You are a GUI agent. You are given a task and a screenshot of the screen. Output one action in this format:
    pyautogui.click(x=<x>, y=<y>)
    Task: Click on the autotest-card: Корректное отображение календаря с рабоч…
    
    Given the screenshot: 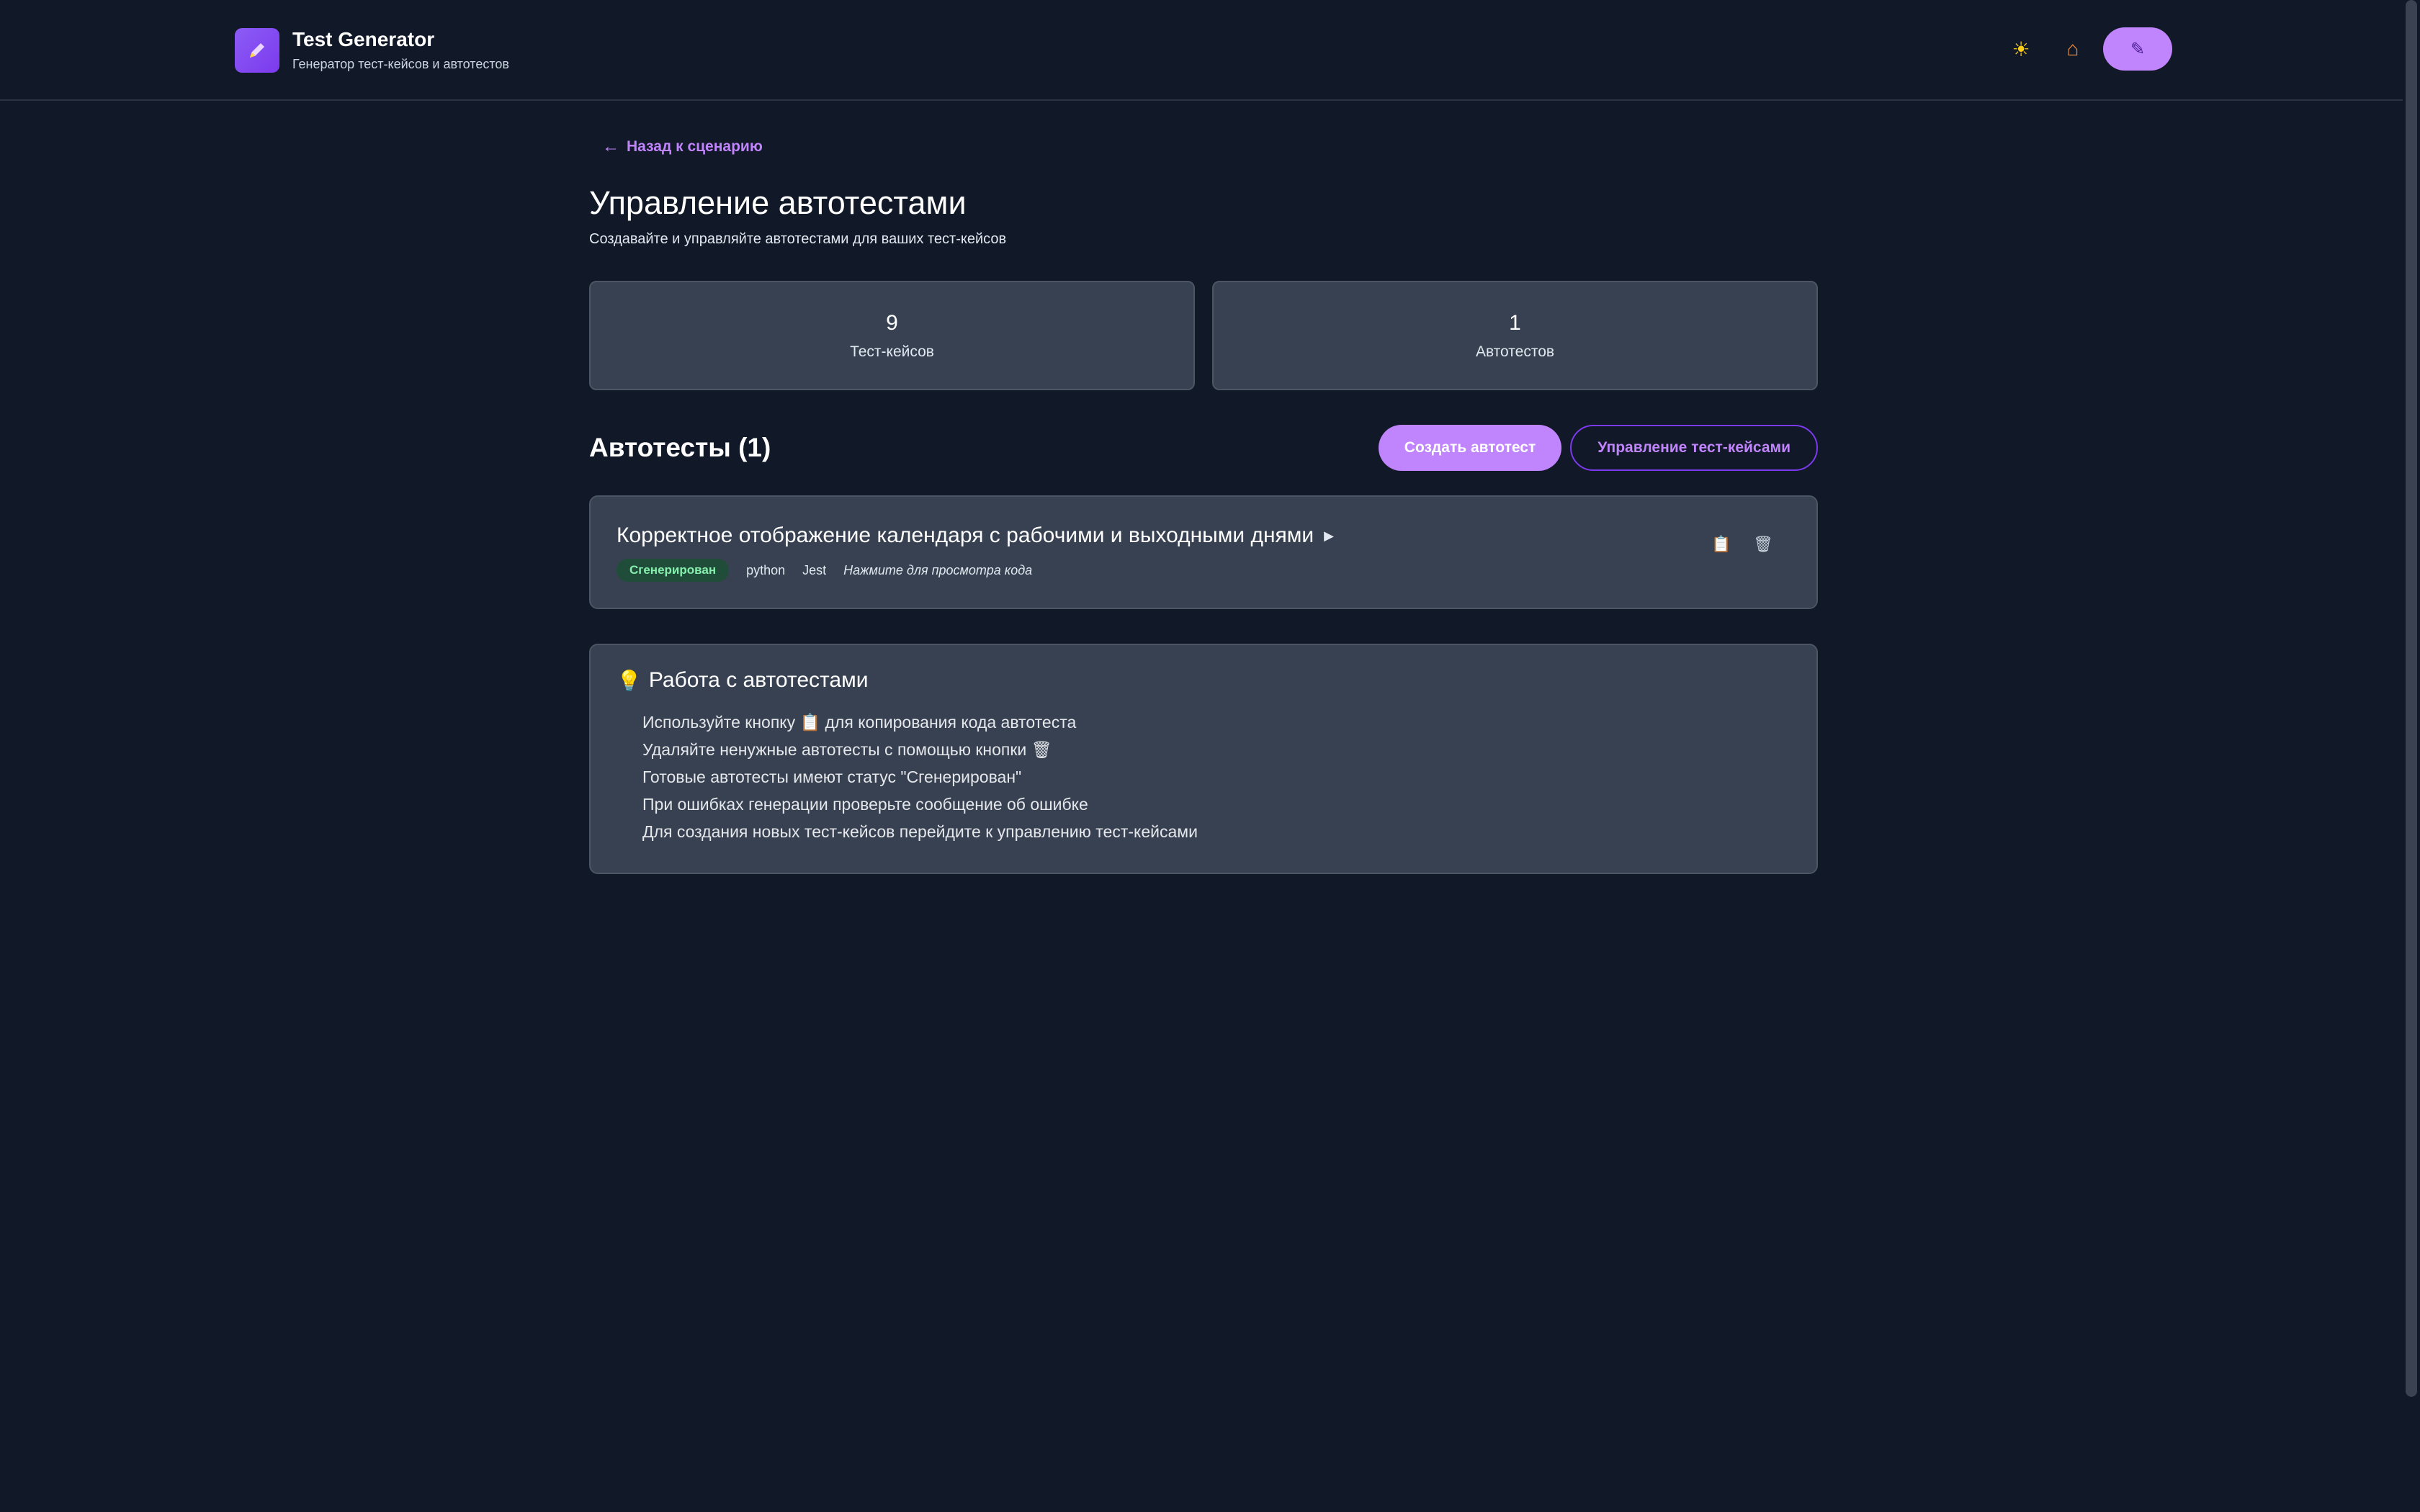 What is the action you would take?
    pyautogui.click(x=1203, y=552)
    